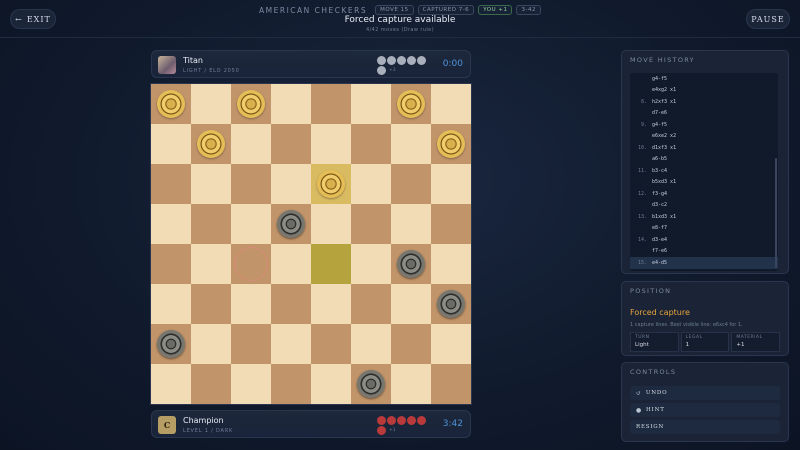 The width and height of the screenshot is (800, 450). Describe the element at coordinates (705, 393) in the screenshot. I see `undo-button: ↺ UNDO` at that location.